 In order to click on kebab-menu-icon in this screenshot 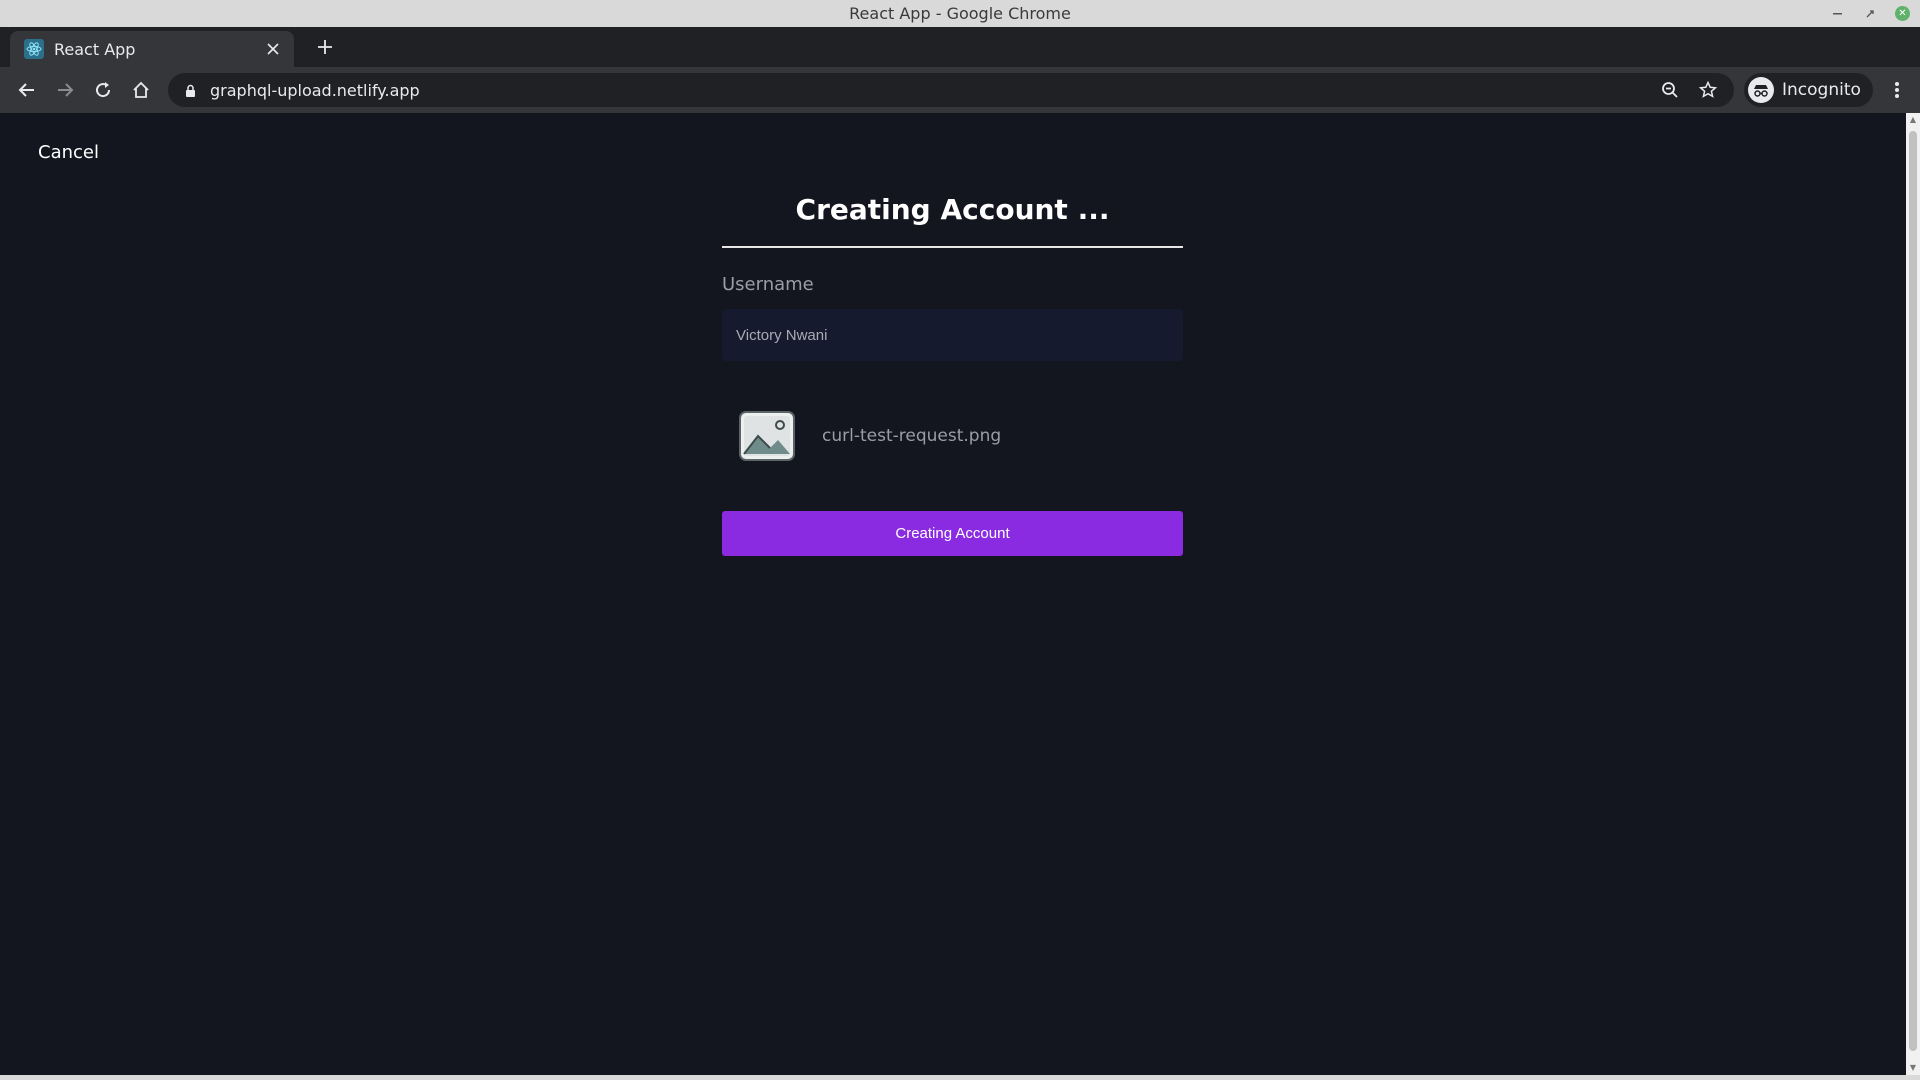, I will do `click(1897, 90)`.